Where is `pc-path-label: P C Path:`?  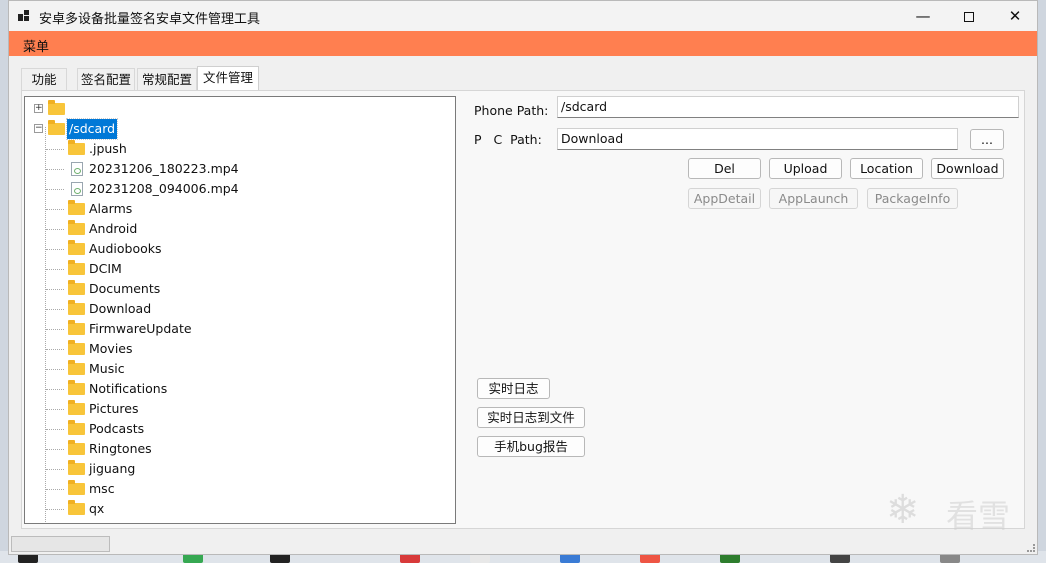 pc-path-label: P C Path: is located at coordinates (508, 139).